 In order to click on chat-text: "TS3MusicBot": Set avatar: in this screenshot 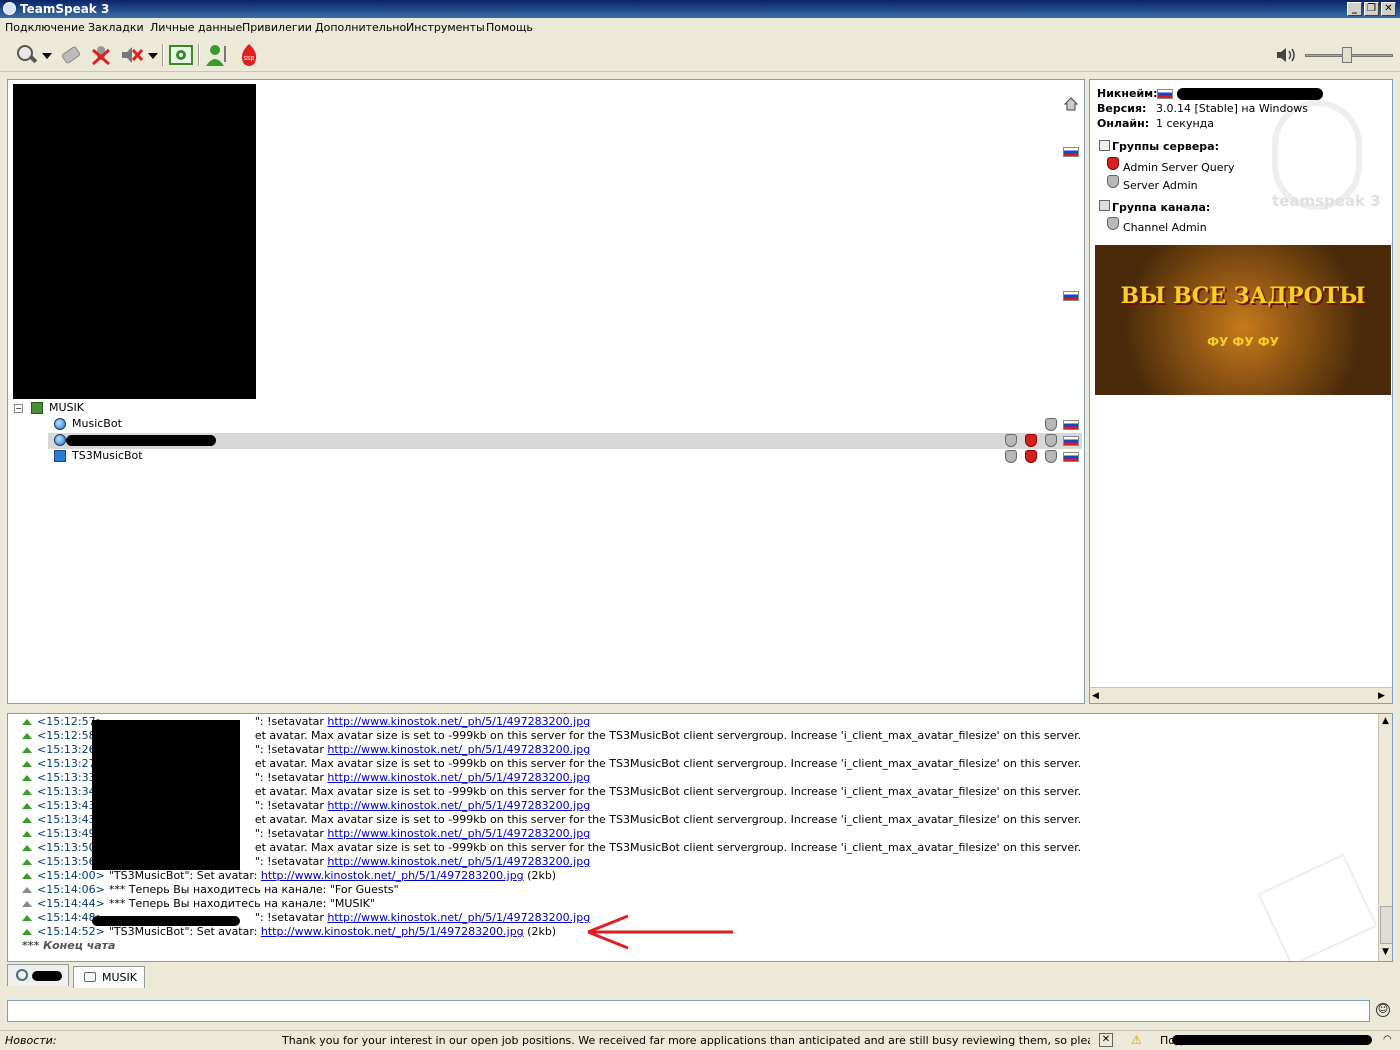, I will do `click(184, 875)`.